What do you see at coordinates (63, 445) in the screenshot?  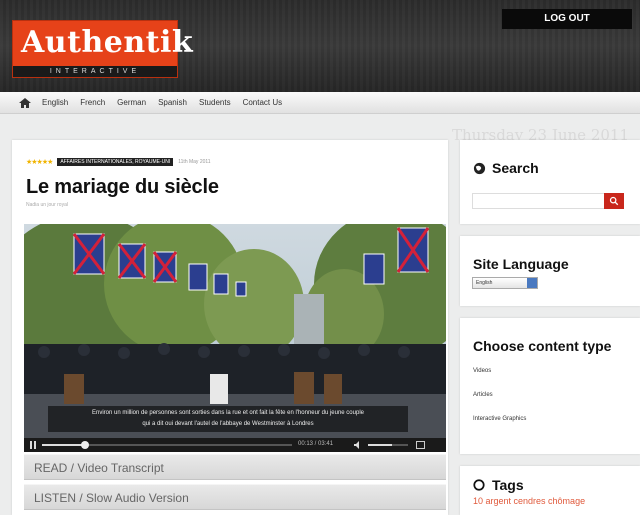 I see `video-progress-fill` at bounding box center [63, 445].